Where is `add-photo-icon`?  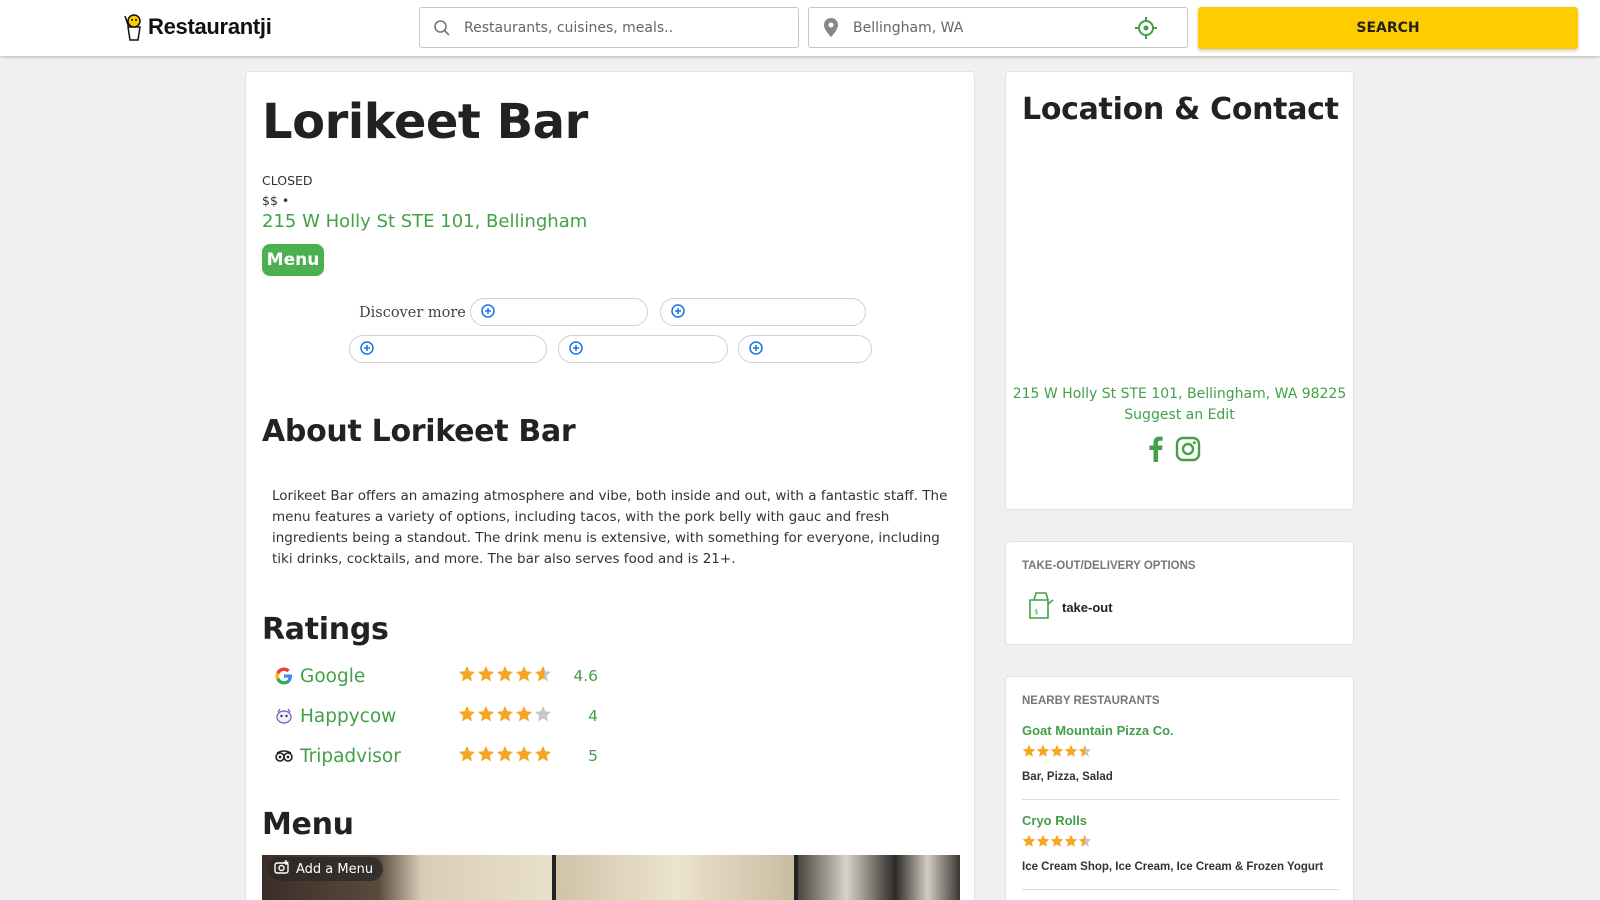
add-photo-icon is located at coordinates (282, 869).